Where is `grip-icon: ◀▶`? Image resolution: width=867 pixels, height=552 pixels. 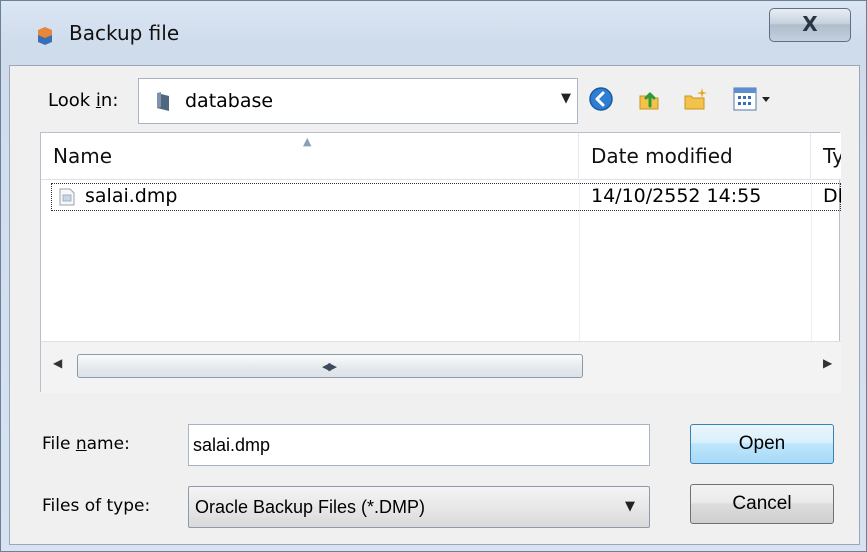 grip-icon: ◀▶ is located at coordinates (329, 366).